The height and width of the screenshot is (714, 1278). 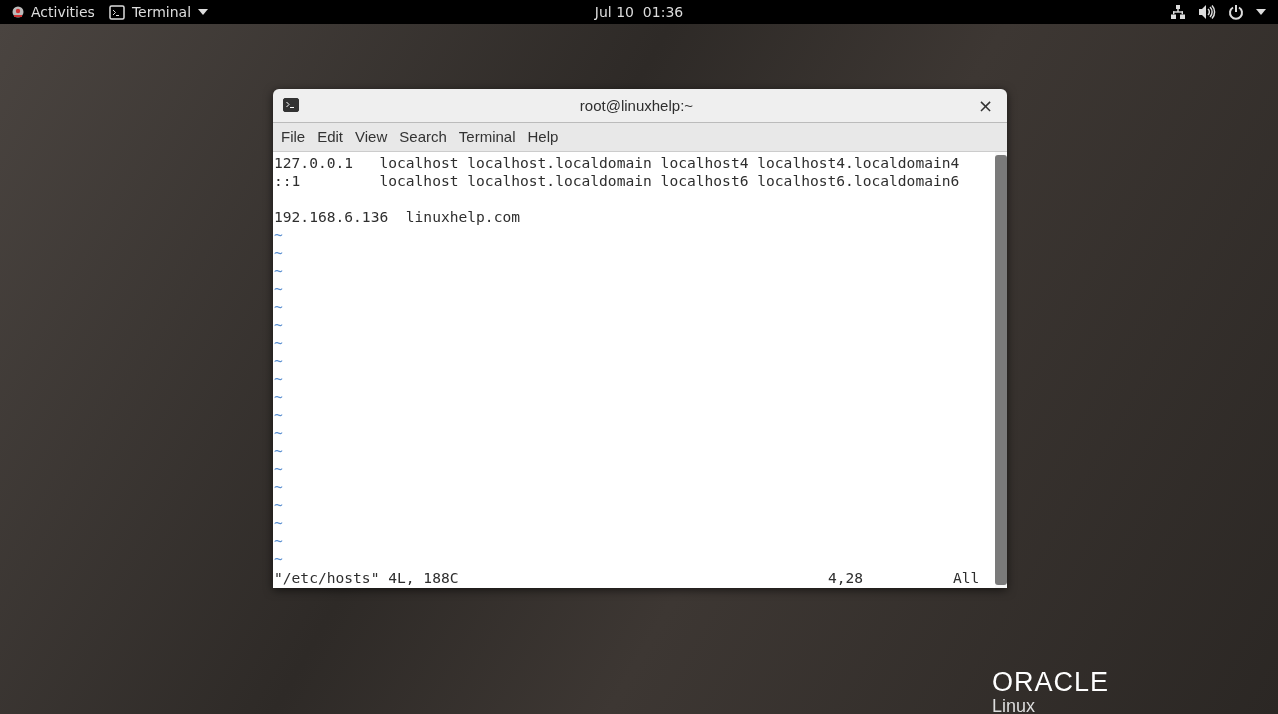 What do you see at coordinates (367, 578) in the screenshot?
I see `file-info-text: "/etc/hosts" 4L, 188C` at bounding box center [367, 578].